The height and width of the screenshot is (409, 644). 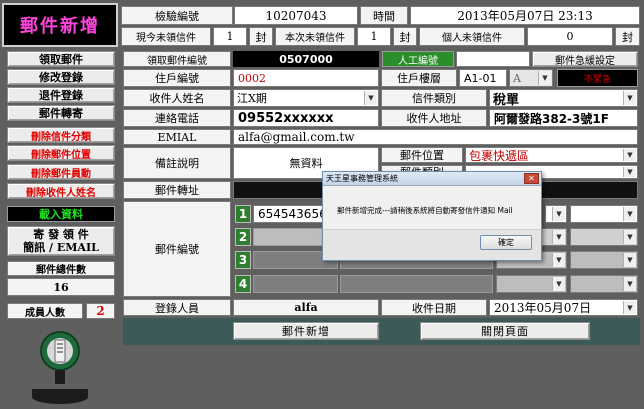 What do you see at coordinates (499, 155) in the screenshot?
I see `location-value: 包裹快遞區` at bounding box center [499, 155].